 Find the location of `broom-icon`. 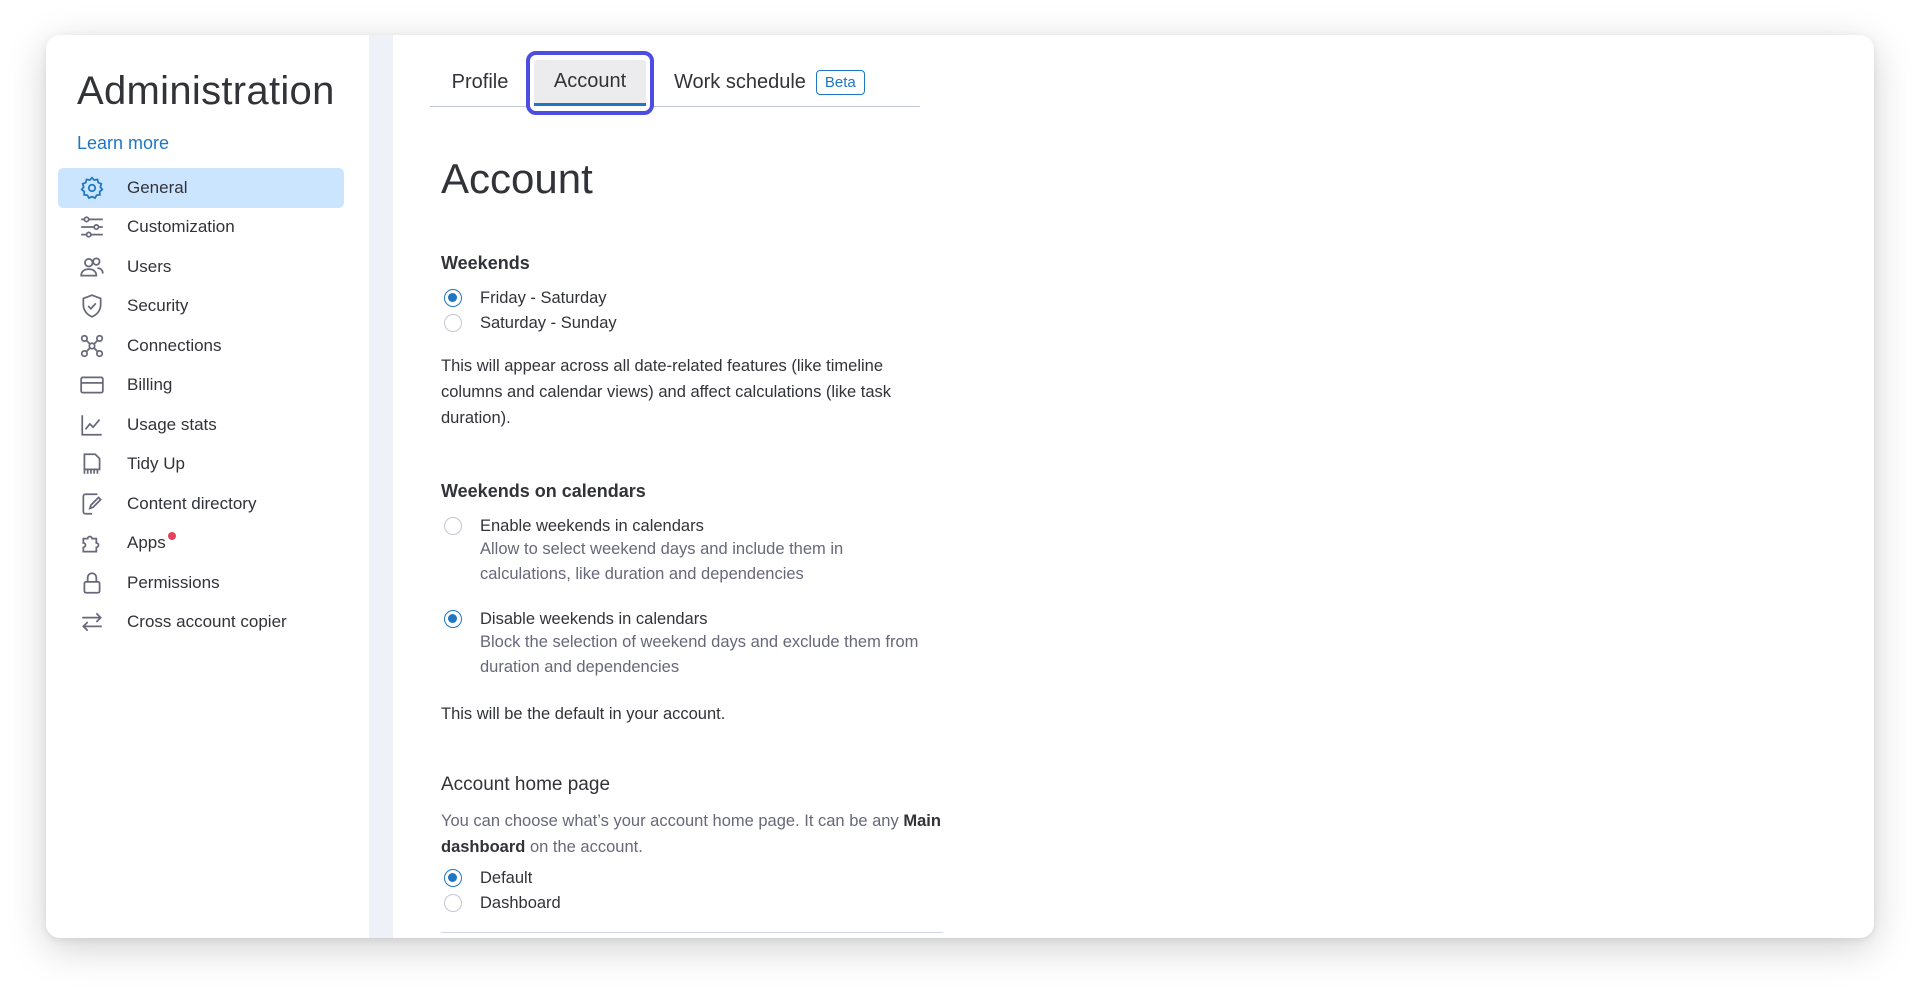

broom-icon is located at coordinates (92, 464).